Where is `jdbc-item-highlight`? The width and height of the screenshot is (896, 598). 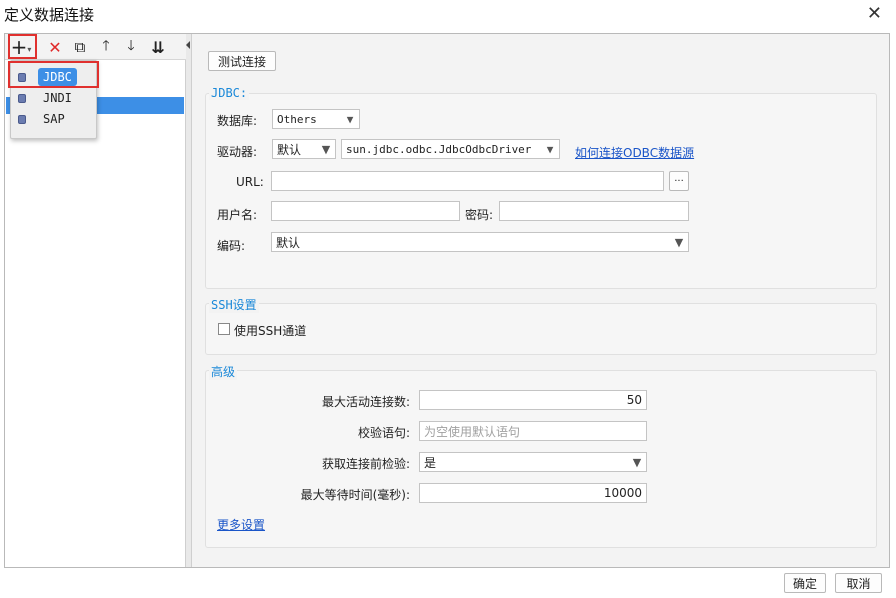
jdbc-item-highlight is located at coordinates (53, 74).